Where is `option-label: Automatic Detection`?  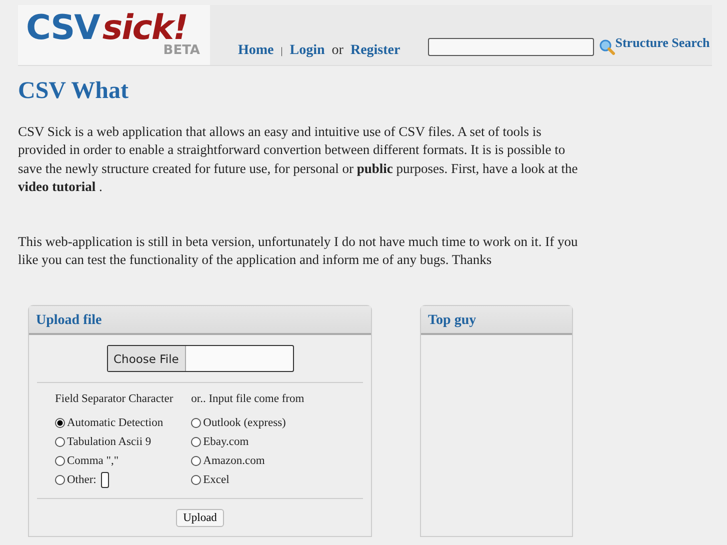
option-label: Automatic Detection is located at coordinates (115, 422).